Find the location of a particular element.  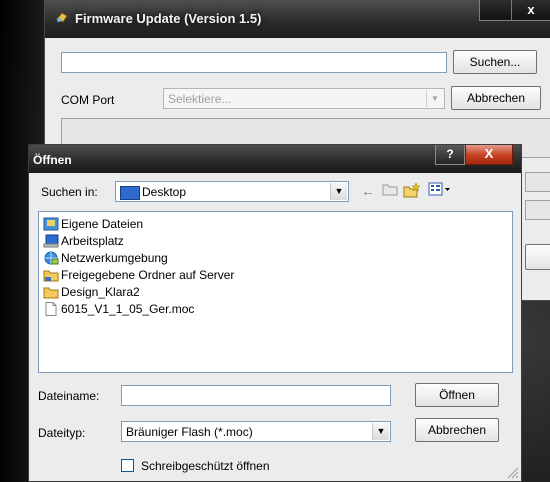

network-icon is located at coordinates (51, 258).